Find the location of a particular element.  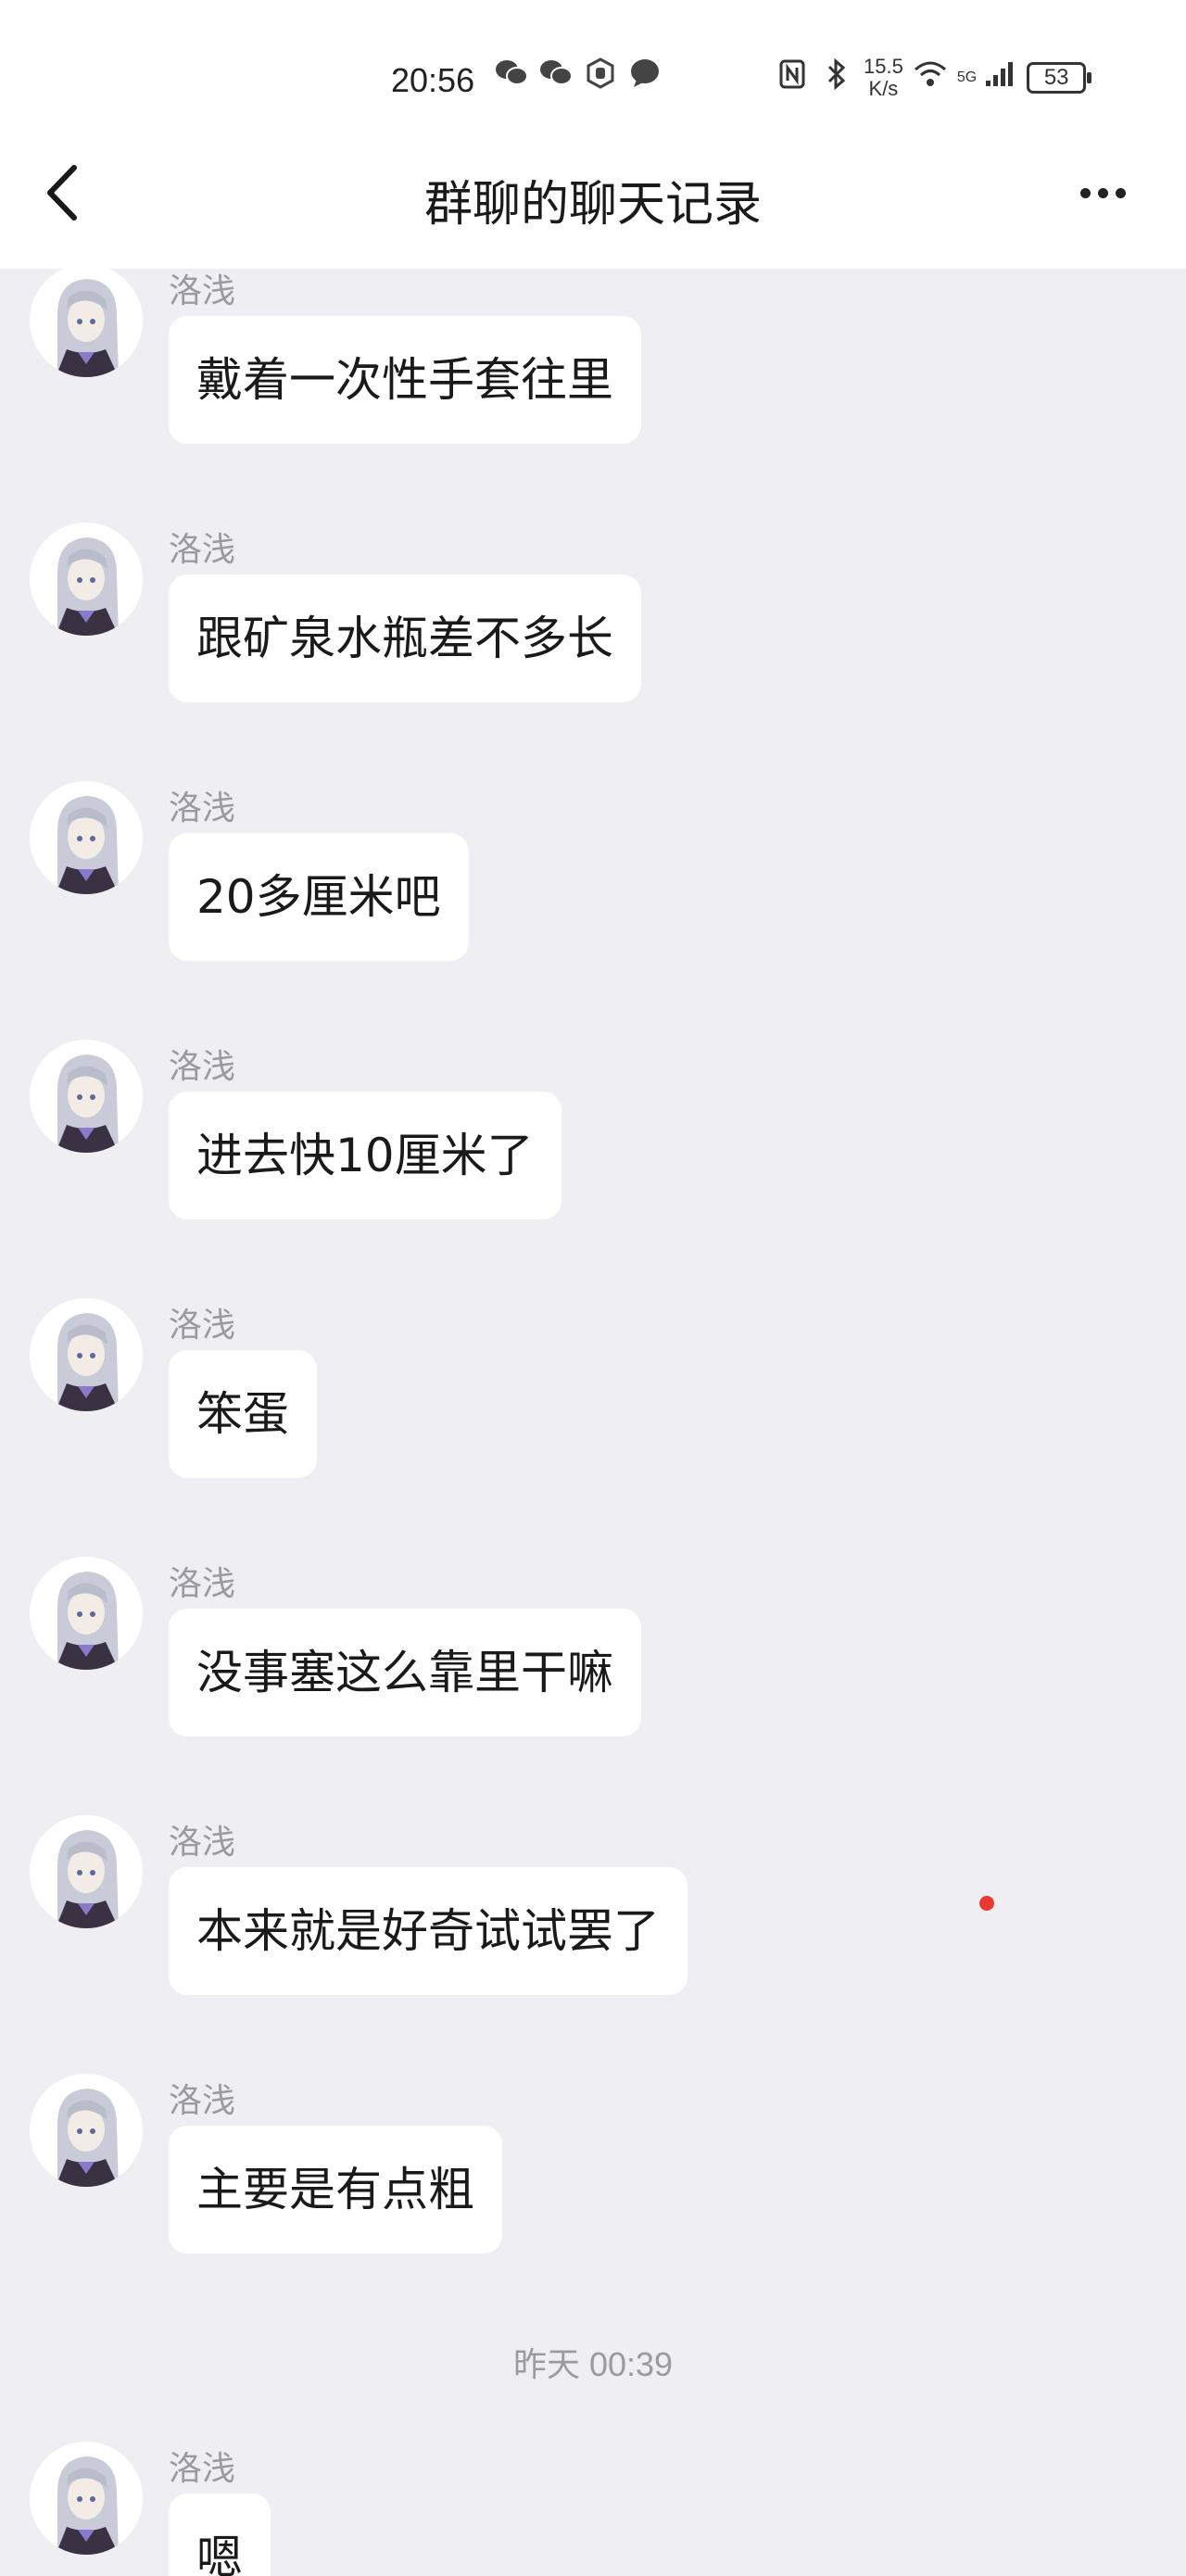

message-bubble: 进去快10厘米了 is located at coordinates (365, 1155).